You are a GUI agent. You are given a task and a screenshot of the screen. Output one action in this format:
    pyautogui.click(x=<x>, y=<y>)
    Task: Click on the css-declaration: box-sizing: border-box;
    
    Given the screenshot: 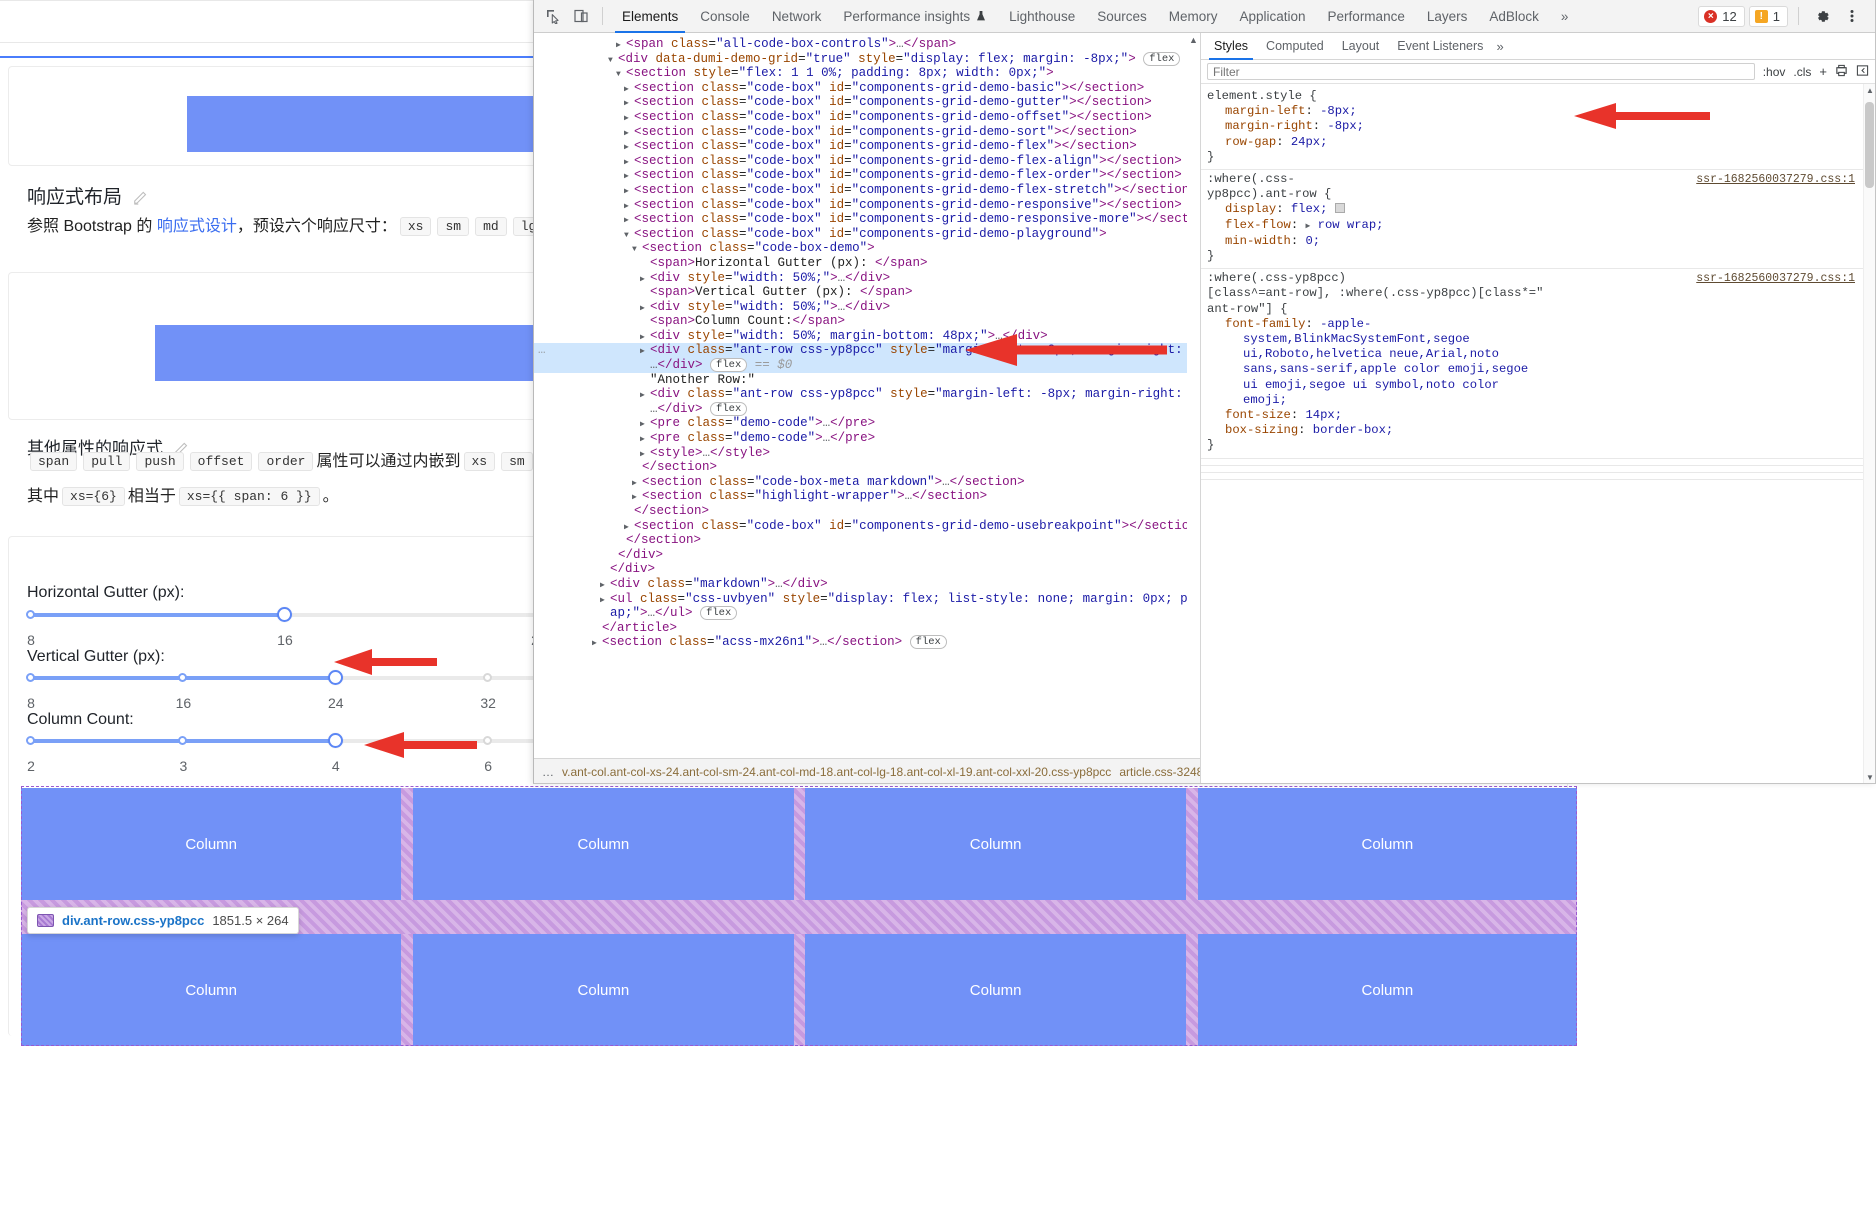 What is the action you would take?
    pyautogui.click(x=1532, y=430)
    